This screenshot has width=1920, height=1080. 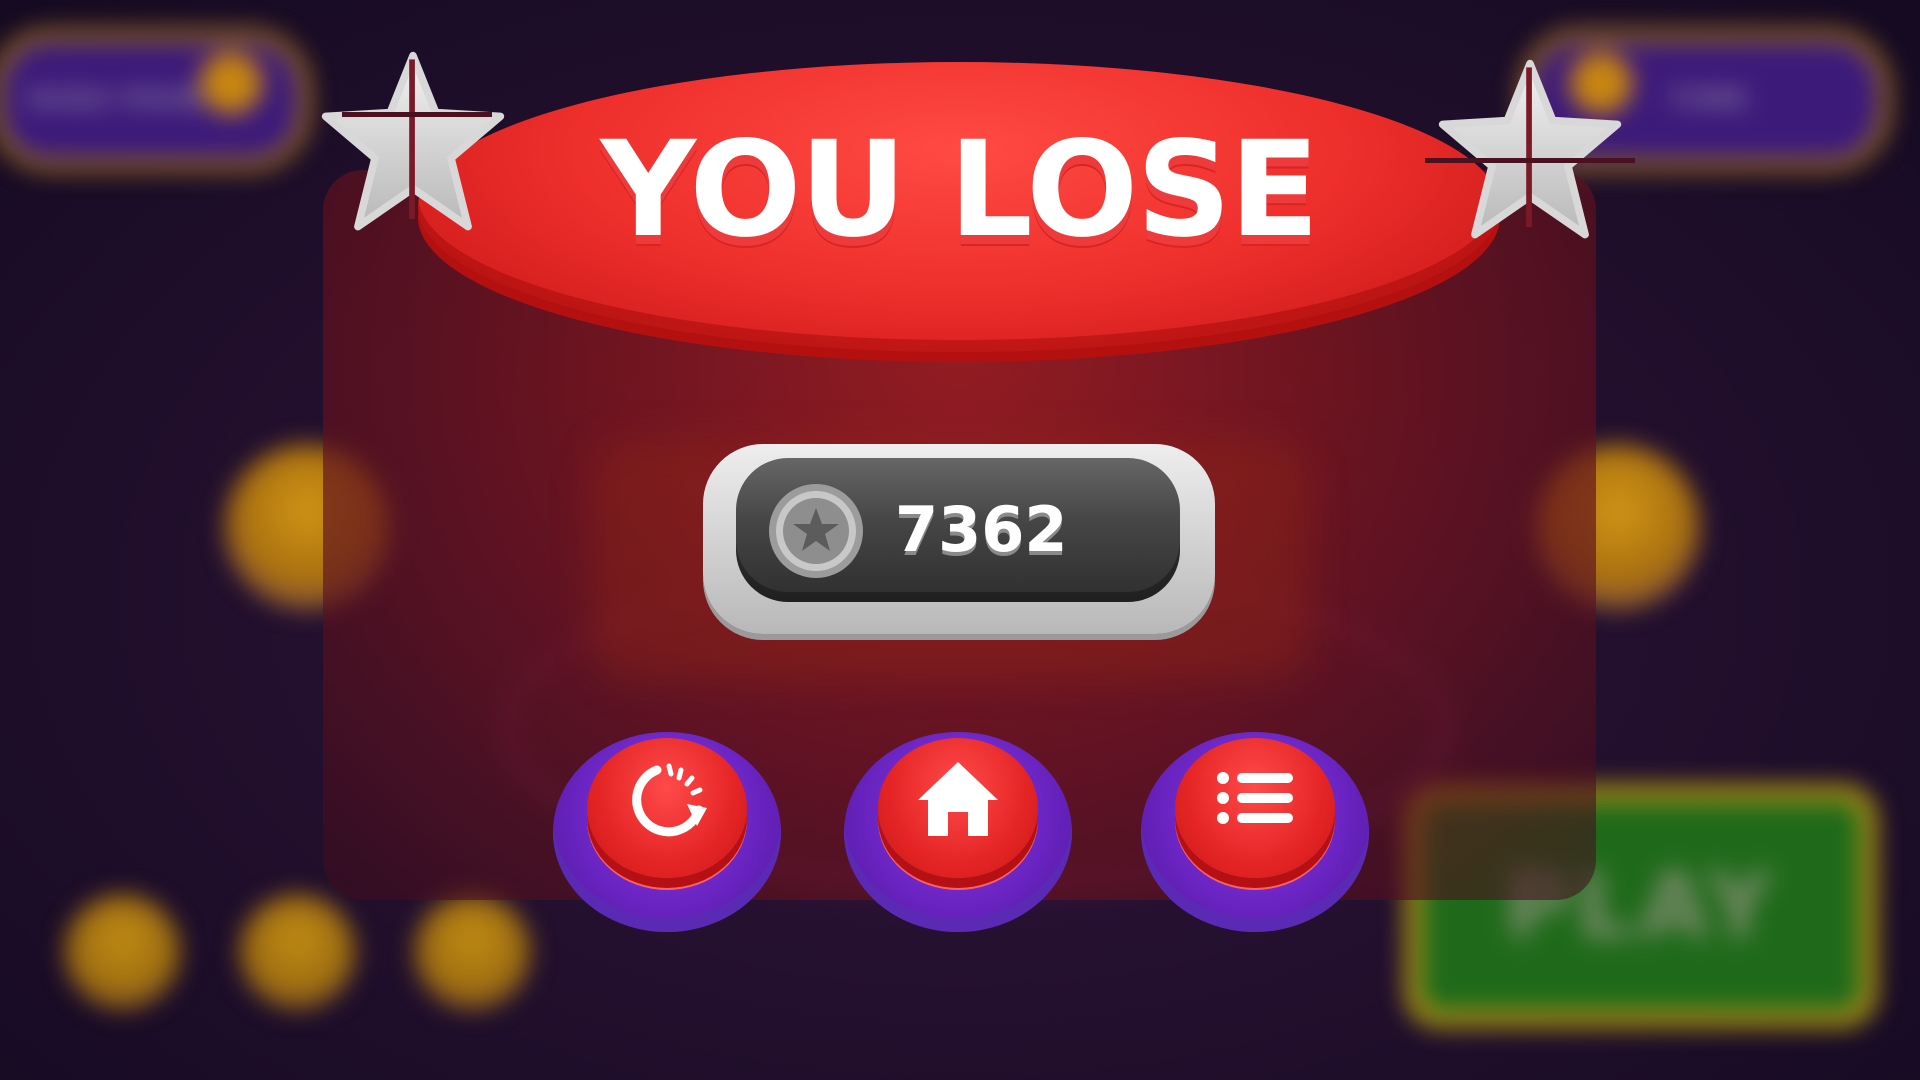 I want to click on bg-time-label: TIME, so click(x=1710, y=100).